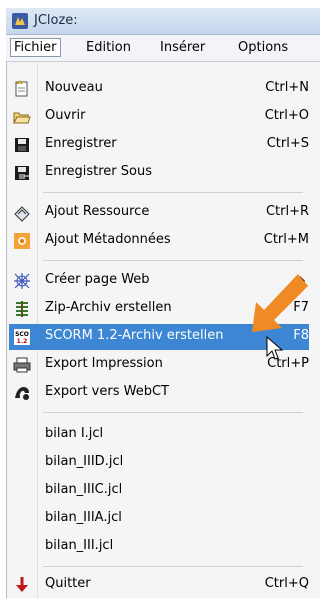  What do you see at coordinates (35, 47) in the screenshot?
I see `menu-fichier: Fichier` at bounding box center [35, 47].